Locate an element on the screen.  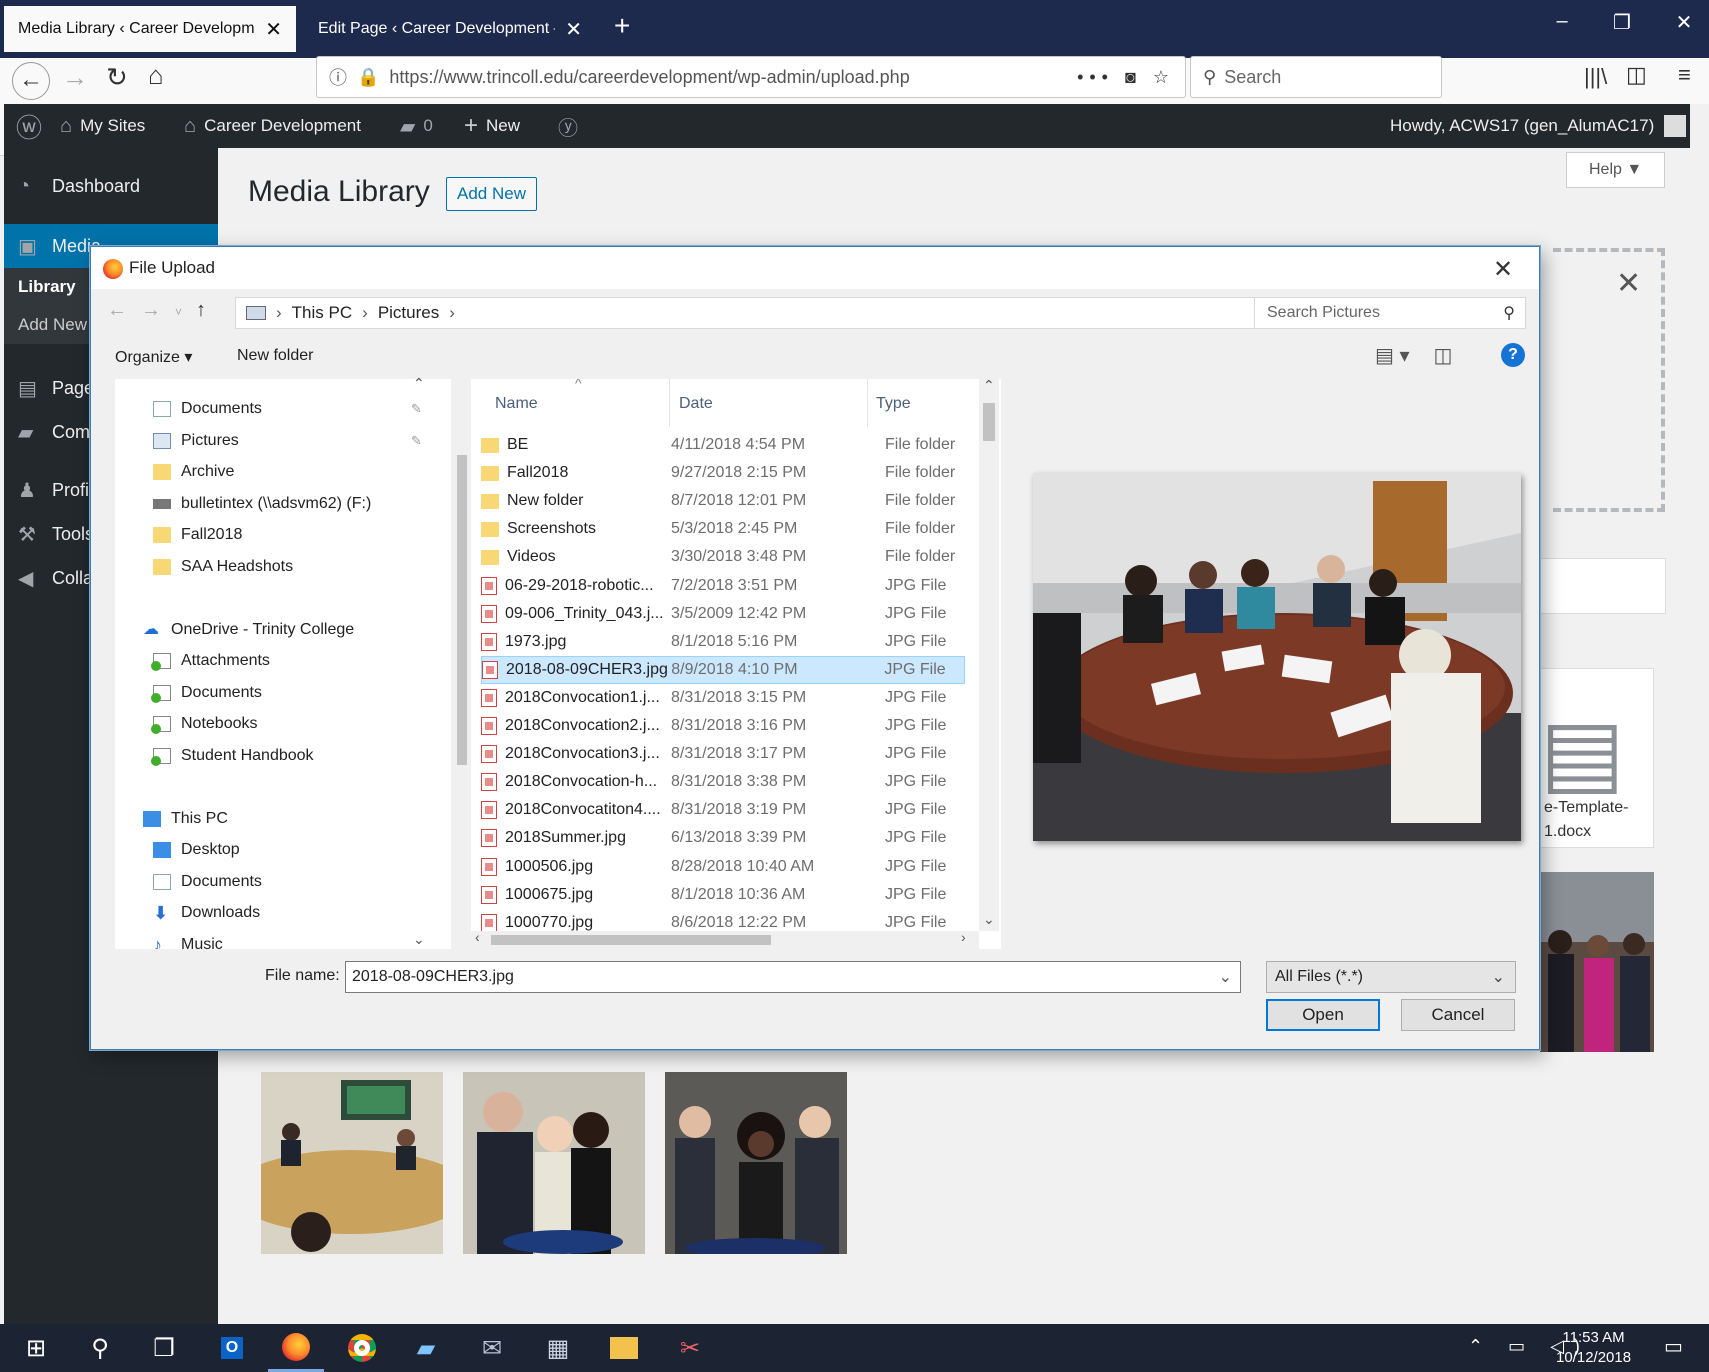
cancel-button: Cancel is located at coordinates (1458, 1015).